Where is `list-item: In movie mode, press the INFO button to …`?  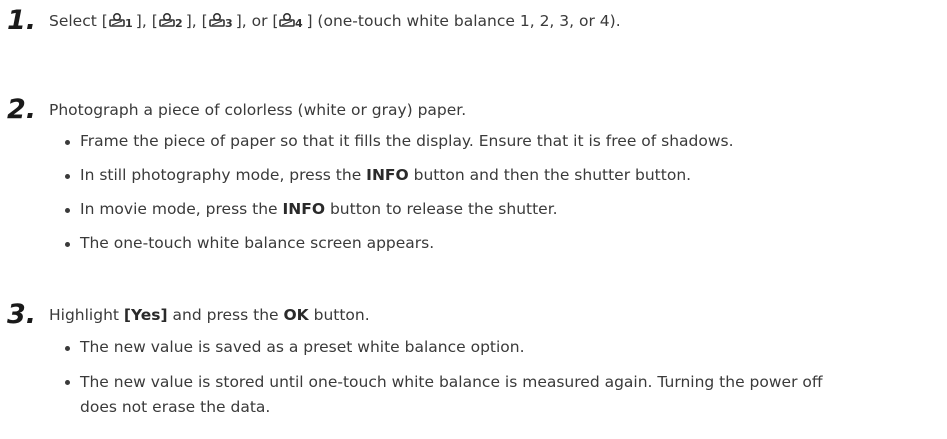 list-item: In movie mode, press the INFO button to … is located at coordinates (470, 209).